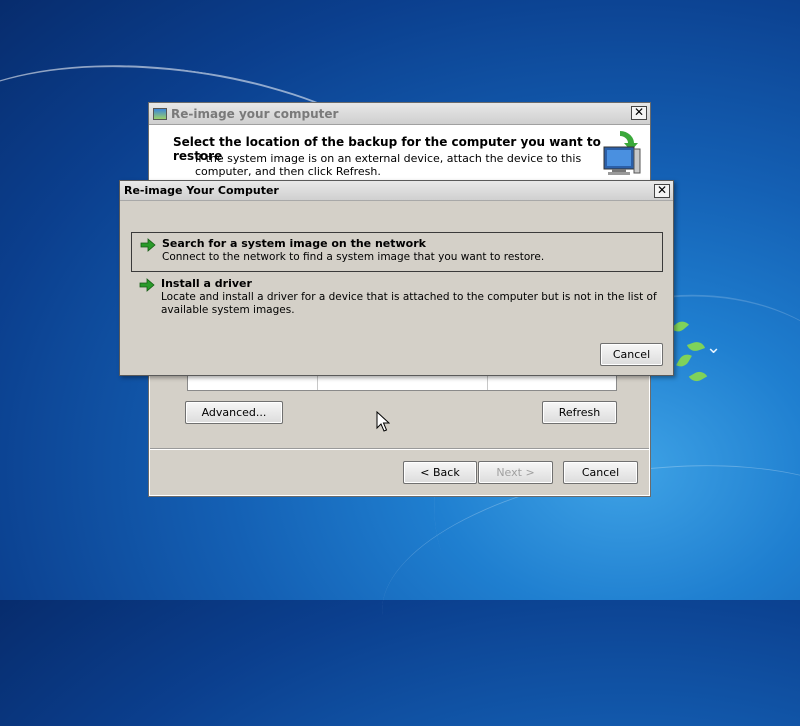  I want to click on mouse-pointer-icon, so click(383, 421).